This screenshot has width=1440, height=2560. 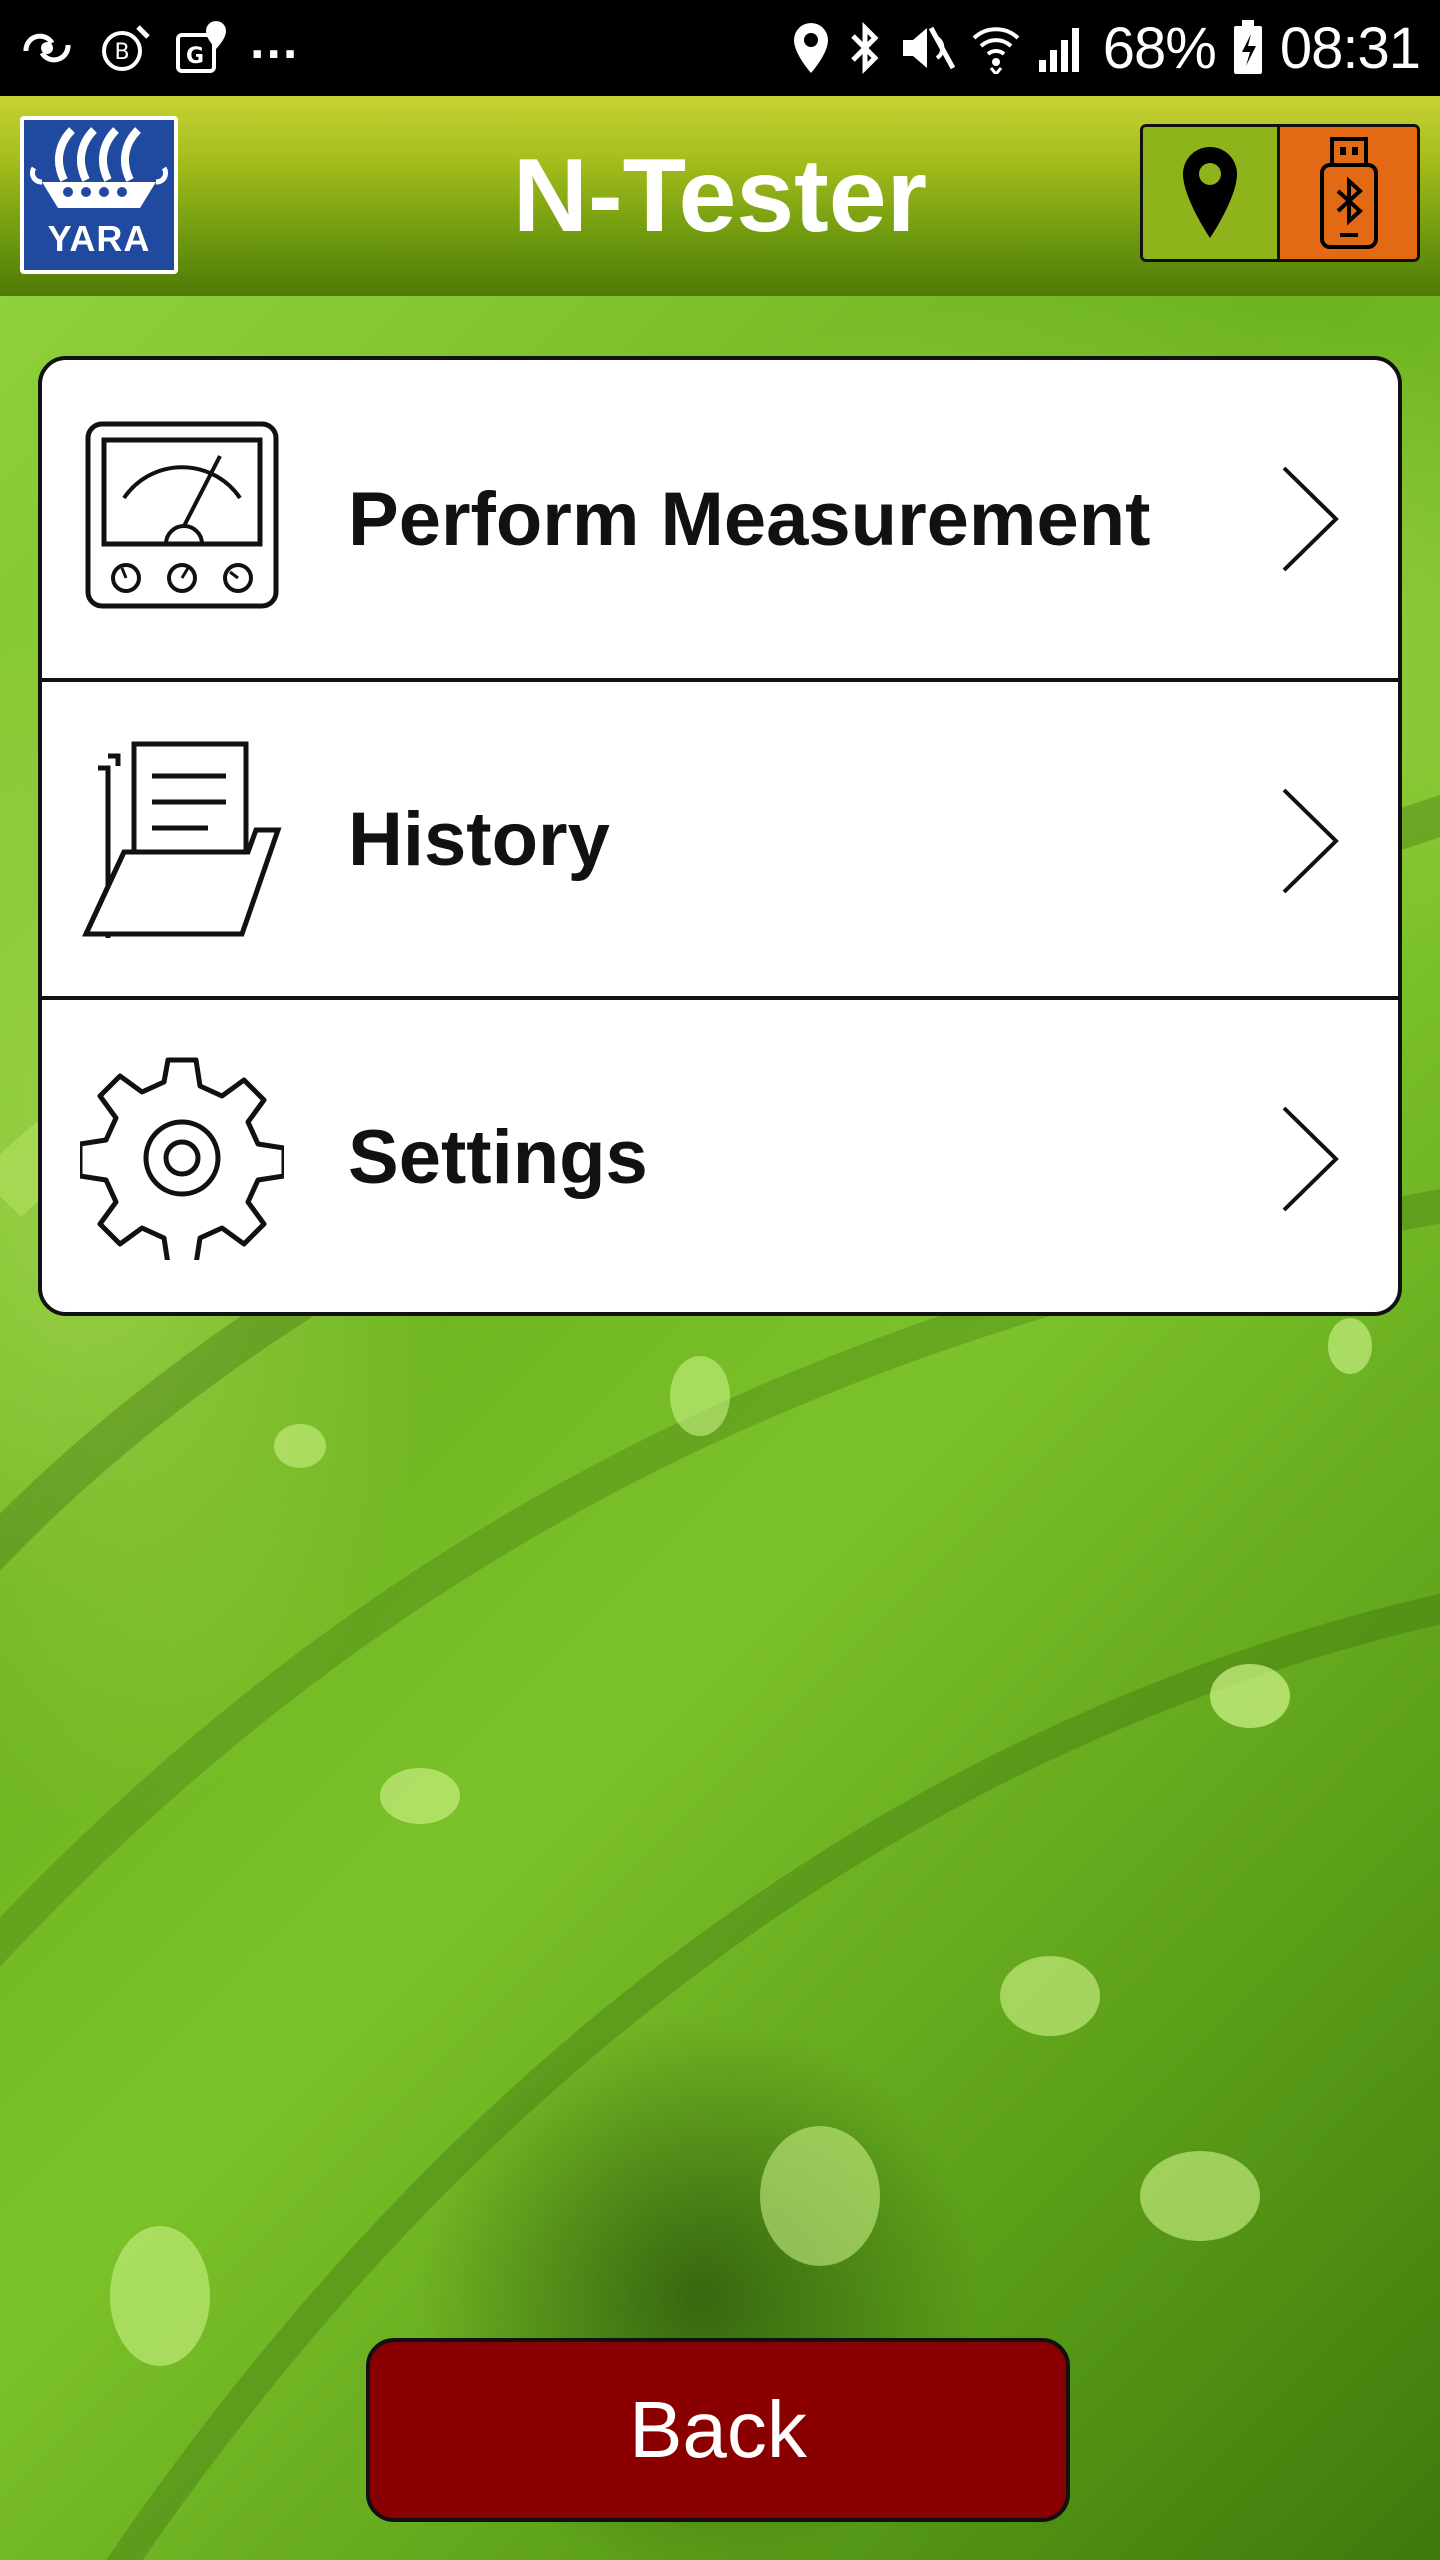 What do you see at coordinates (927, 48) in the screenshot?
I see `mute-icon` at bounding box center [927, 48].